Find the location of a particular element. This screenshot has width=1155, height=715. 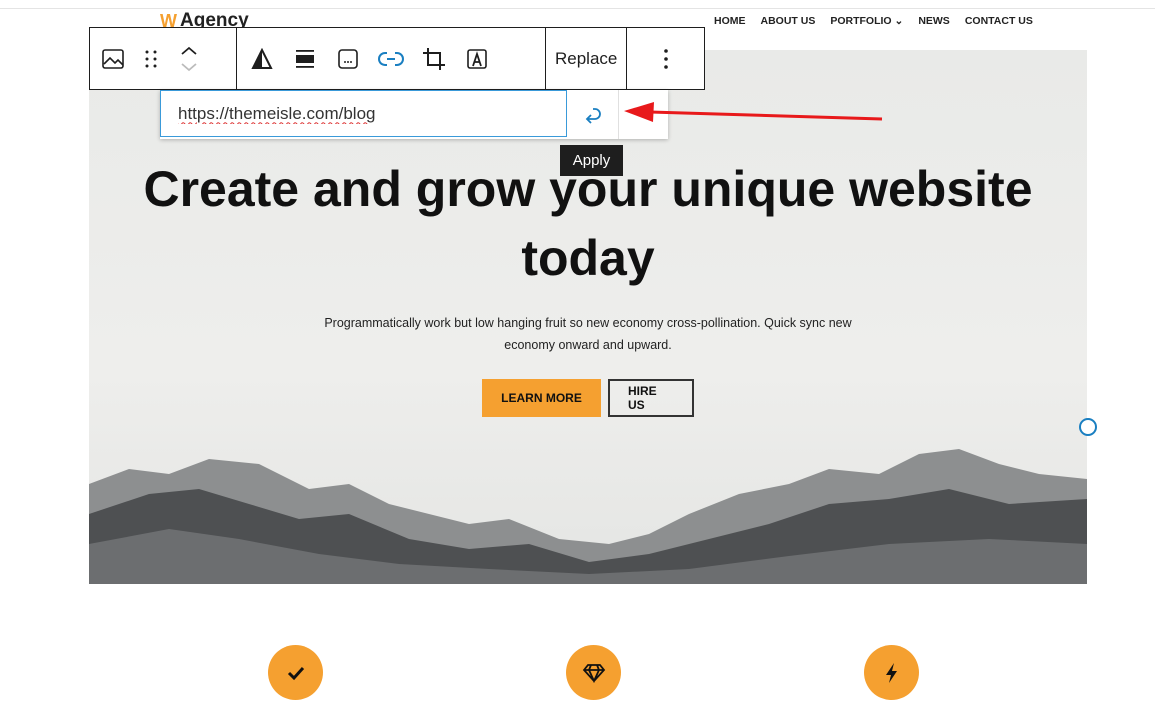

bolt-icon is located at coordinates (891, 672).